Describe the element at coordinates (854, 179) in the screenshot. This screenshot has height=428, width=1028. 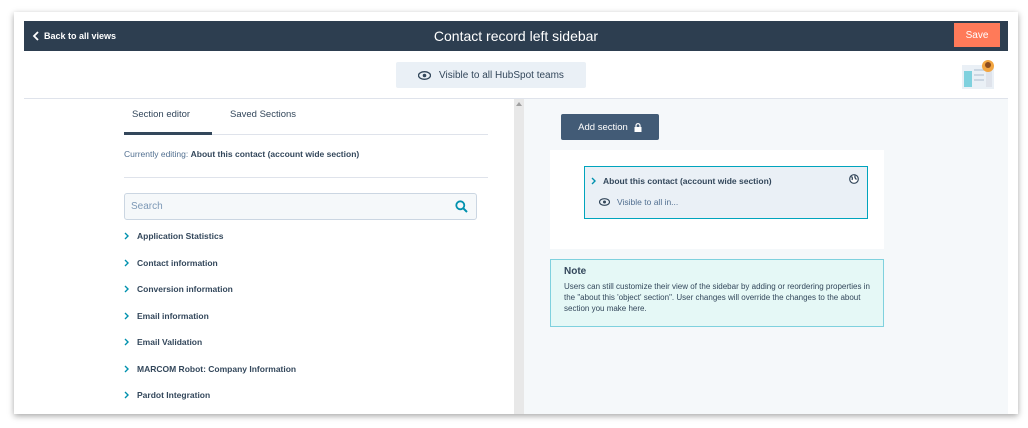
I see `globe-icon` at that location.